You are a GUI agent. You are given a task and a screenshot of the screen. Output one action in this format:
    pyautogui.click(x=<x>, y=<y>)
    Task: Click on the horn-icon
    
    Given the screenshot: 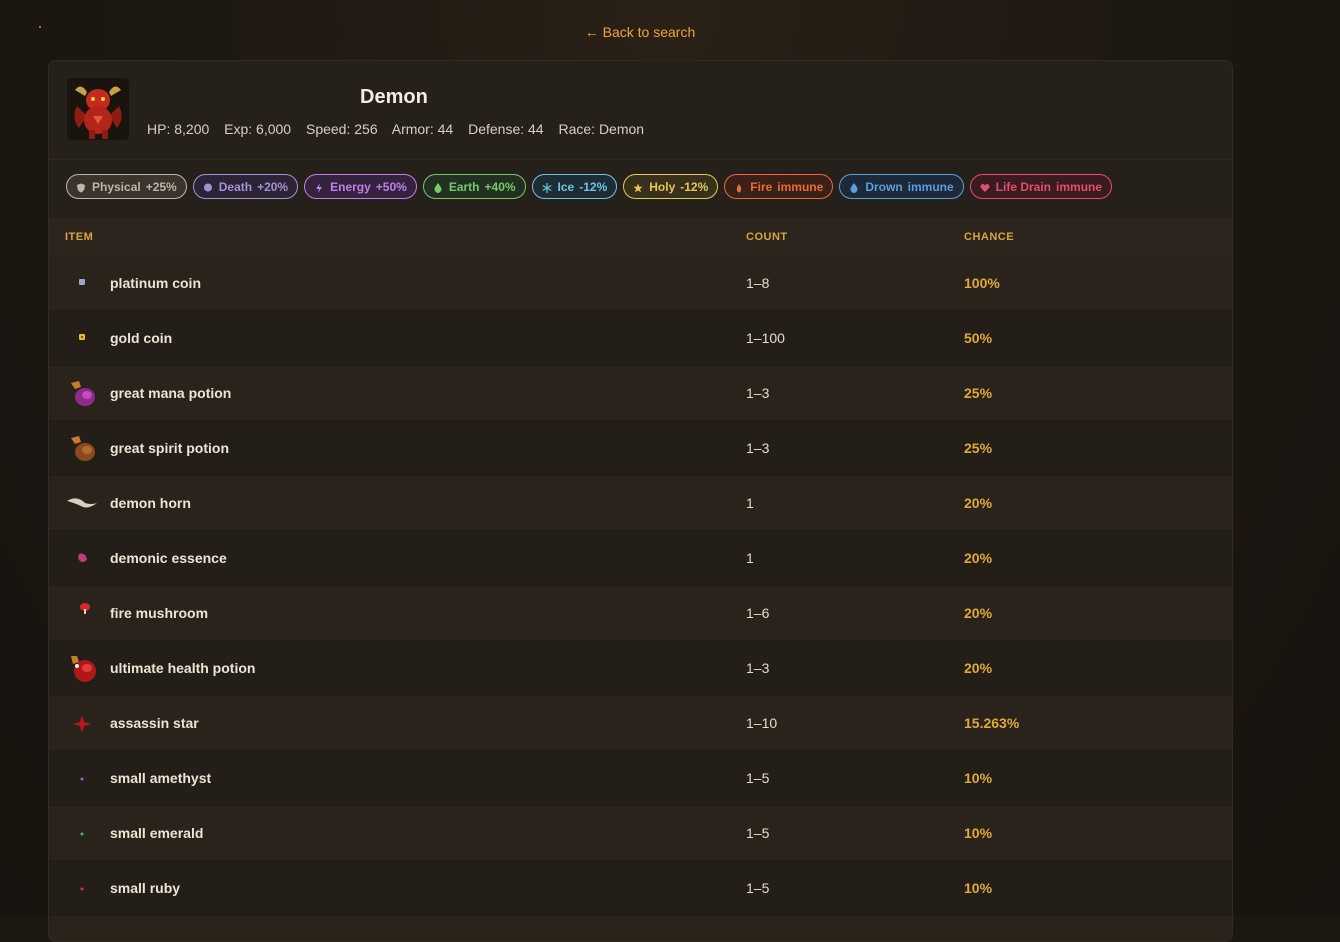 What is the action you would take?
    pyautogui.click(x=82, y=503)
    